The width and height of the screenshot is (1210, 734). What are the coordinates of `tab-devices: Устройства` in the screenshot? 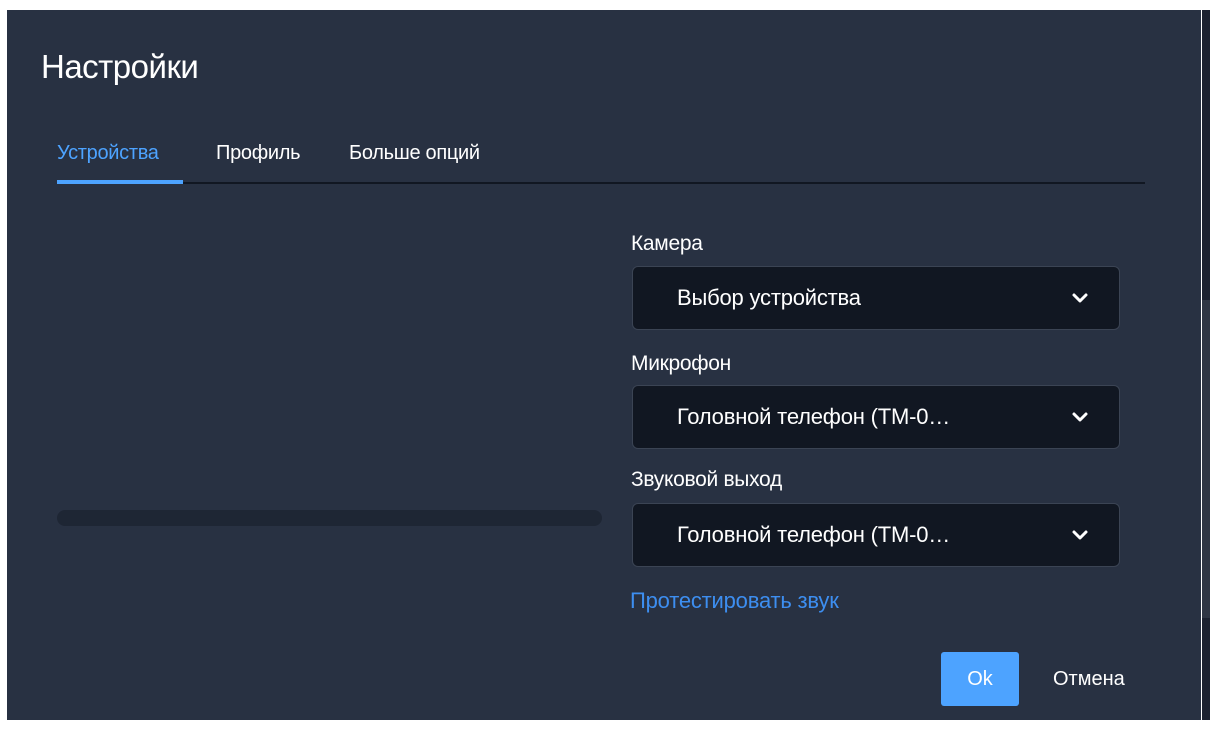 It's located at (120, 163).